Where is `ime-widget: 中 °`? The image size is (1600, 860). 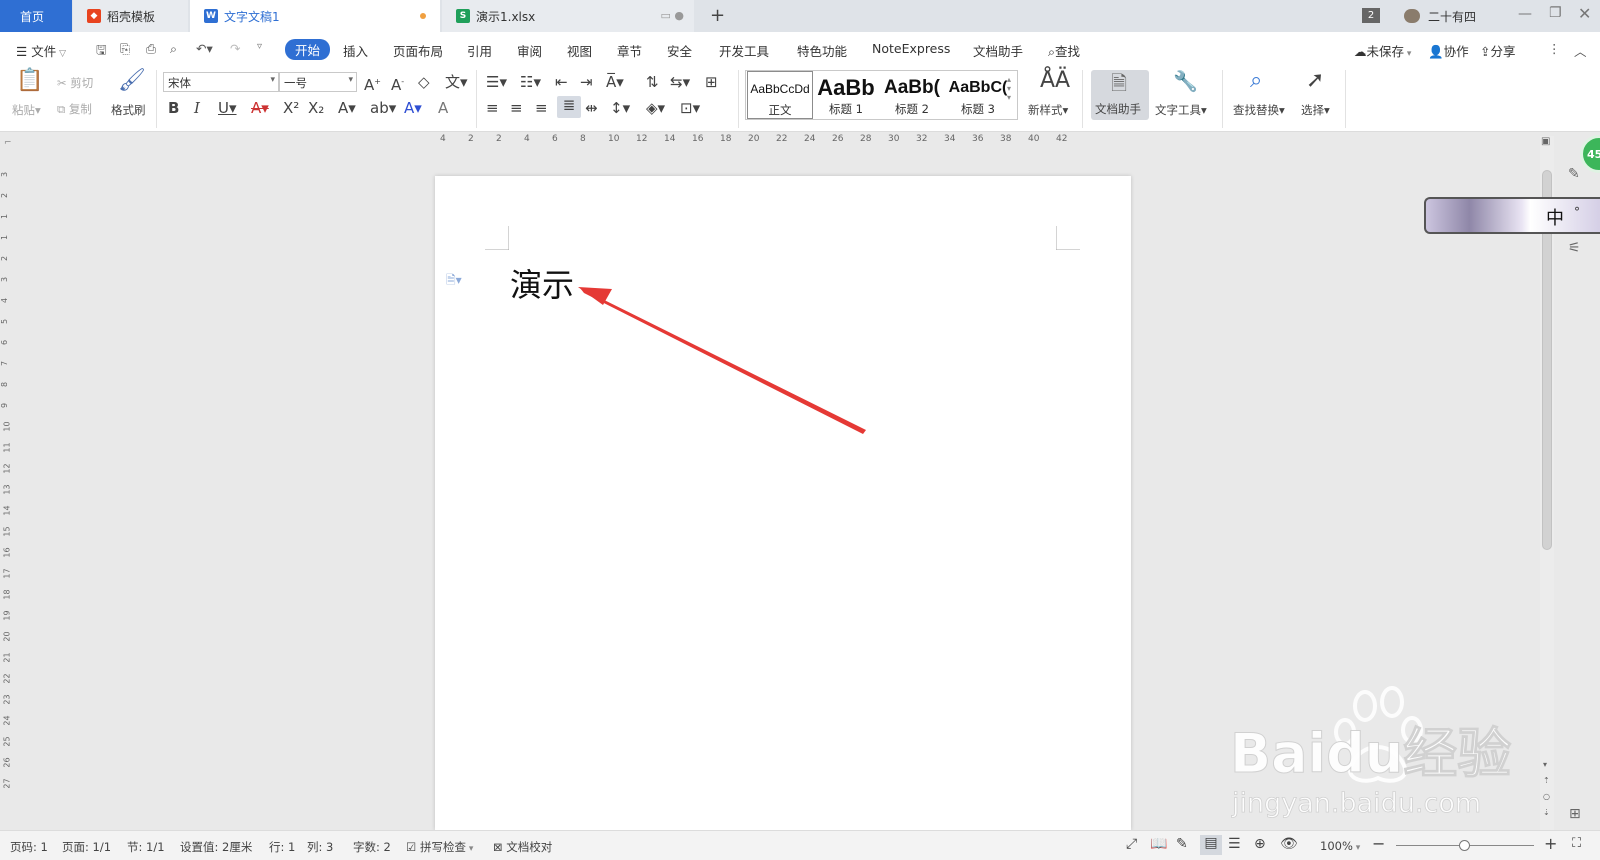
ime-widget: 中 ° is located at coordinates (1512, 215).